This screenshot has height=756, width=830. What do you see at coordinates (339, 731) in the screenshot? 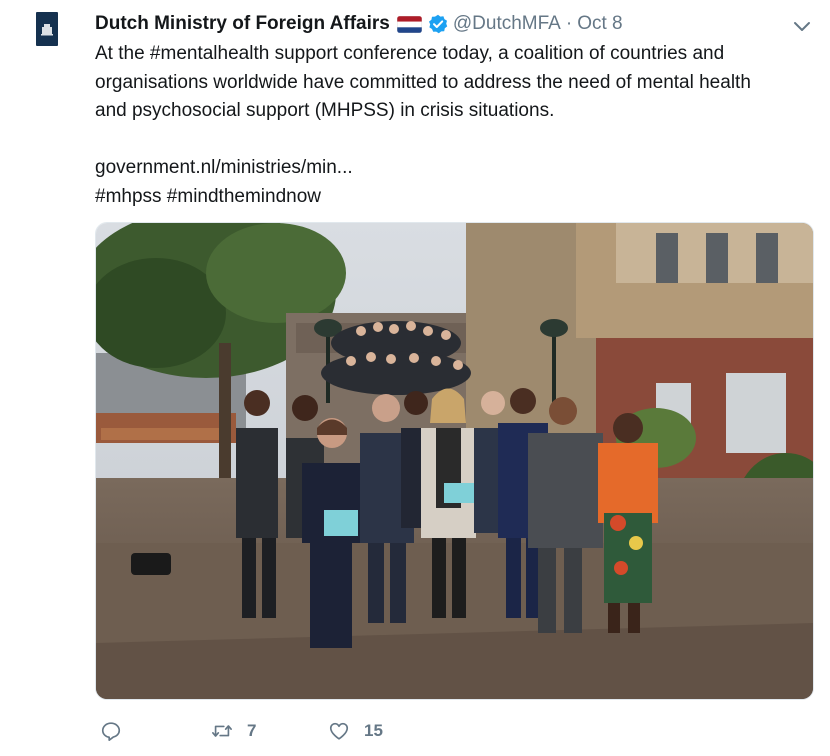
I see `heart-icon` at bounding box center [339, 731].